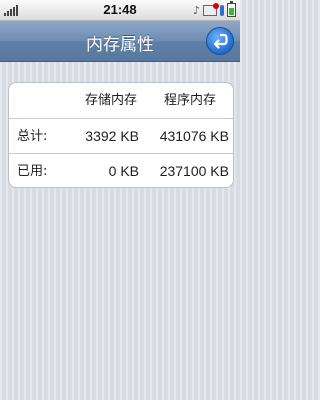 The width and height of the screenshot is (320, 400). Describe the element at coordinates (120, 10) in the screenshot. I see `status-bar: 21:48 ♪` at that location.